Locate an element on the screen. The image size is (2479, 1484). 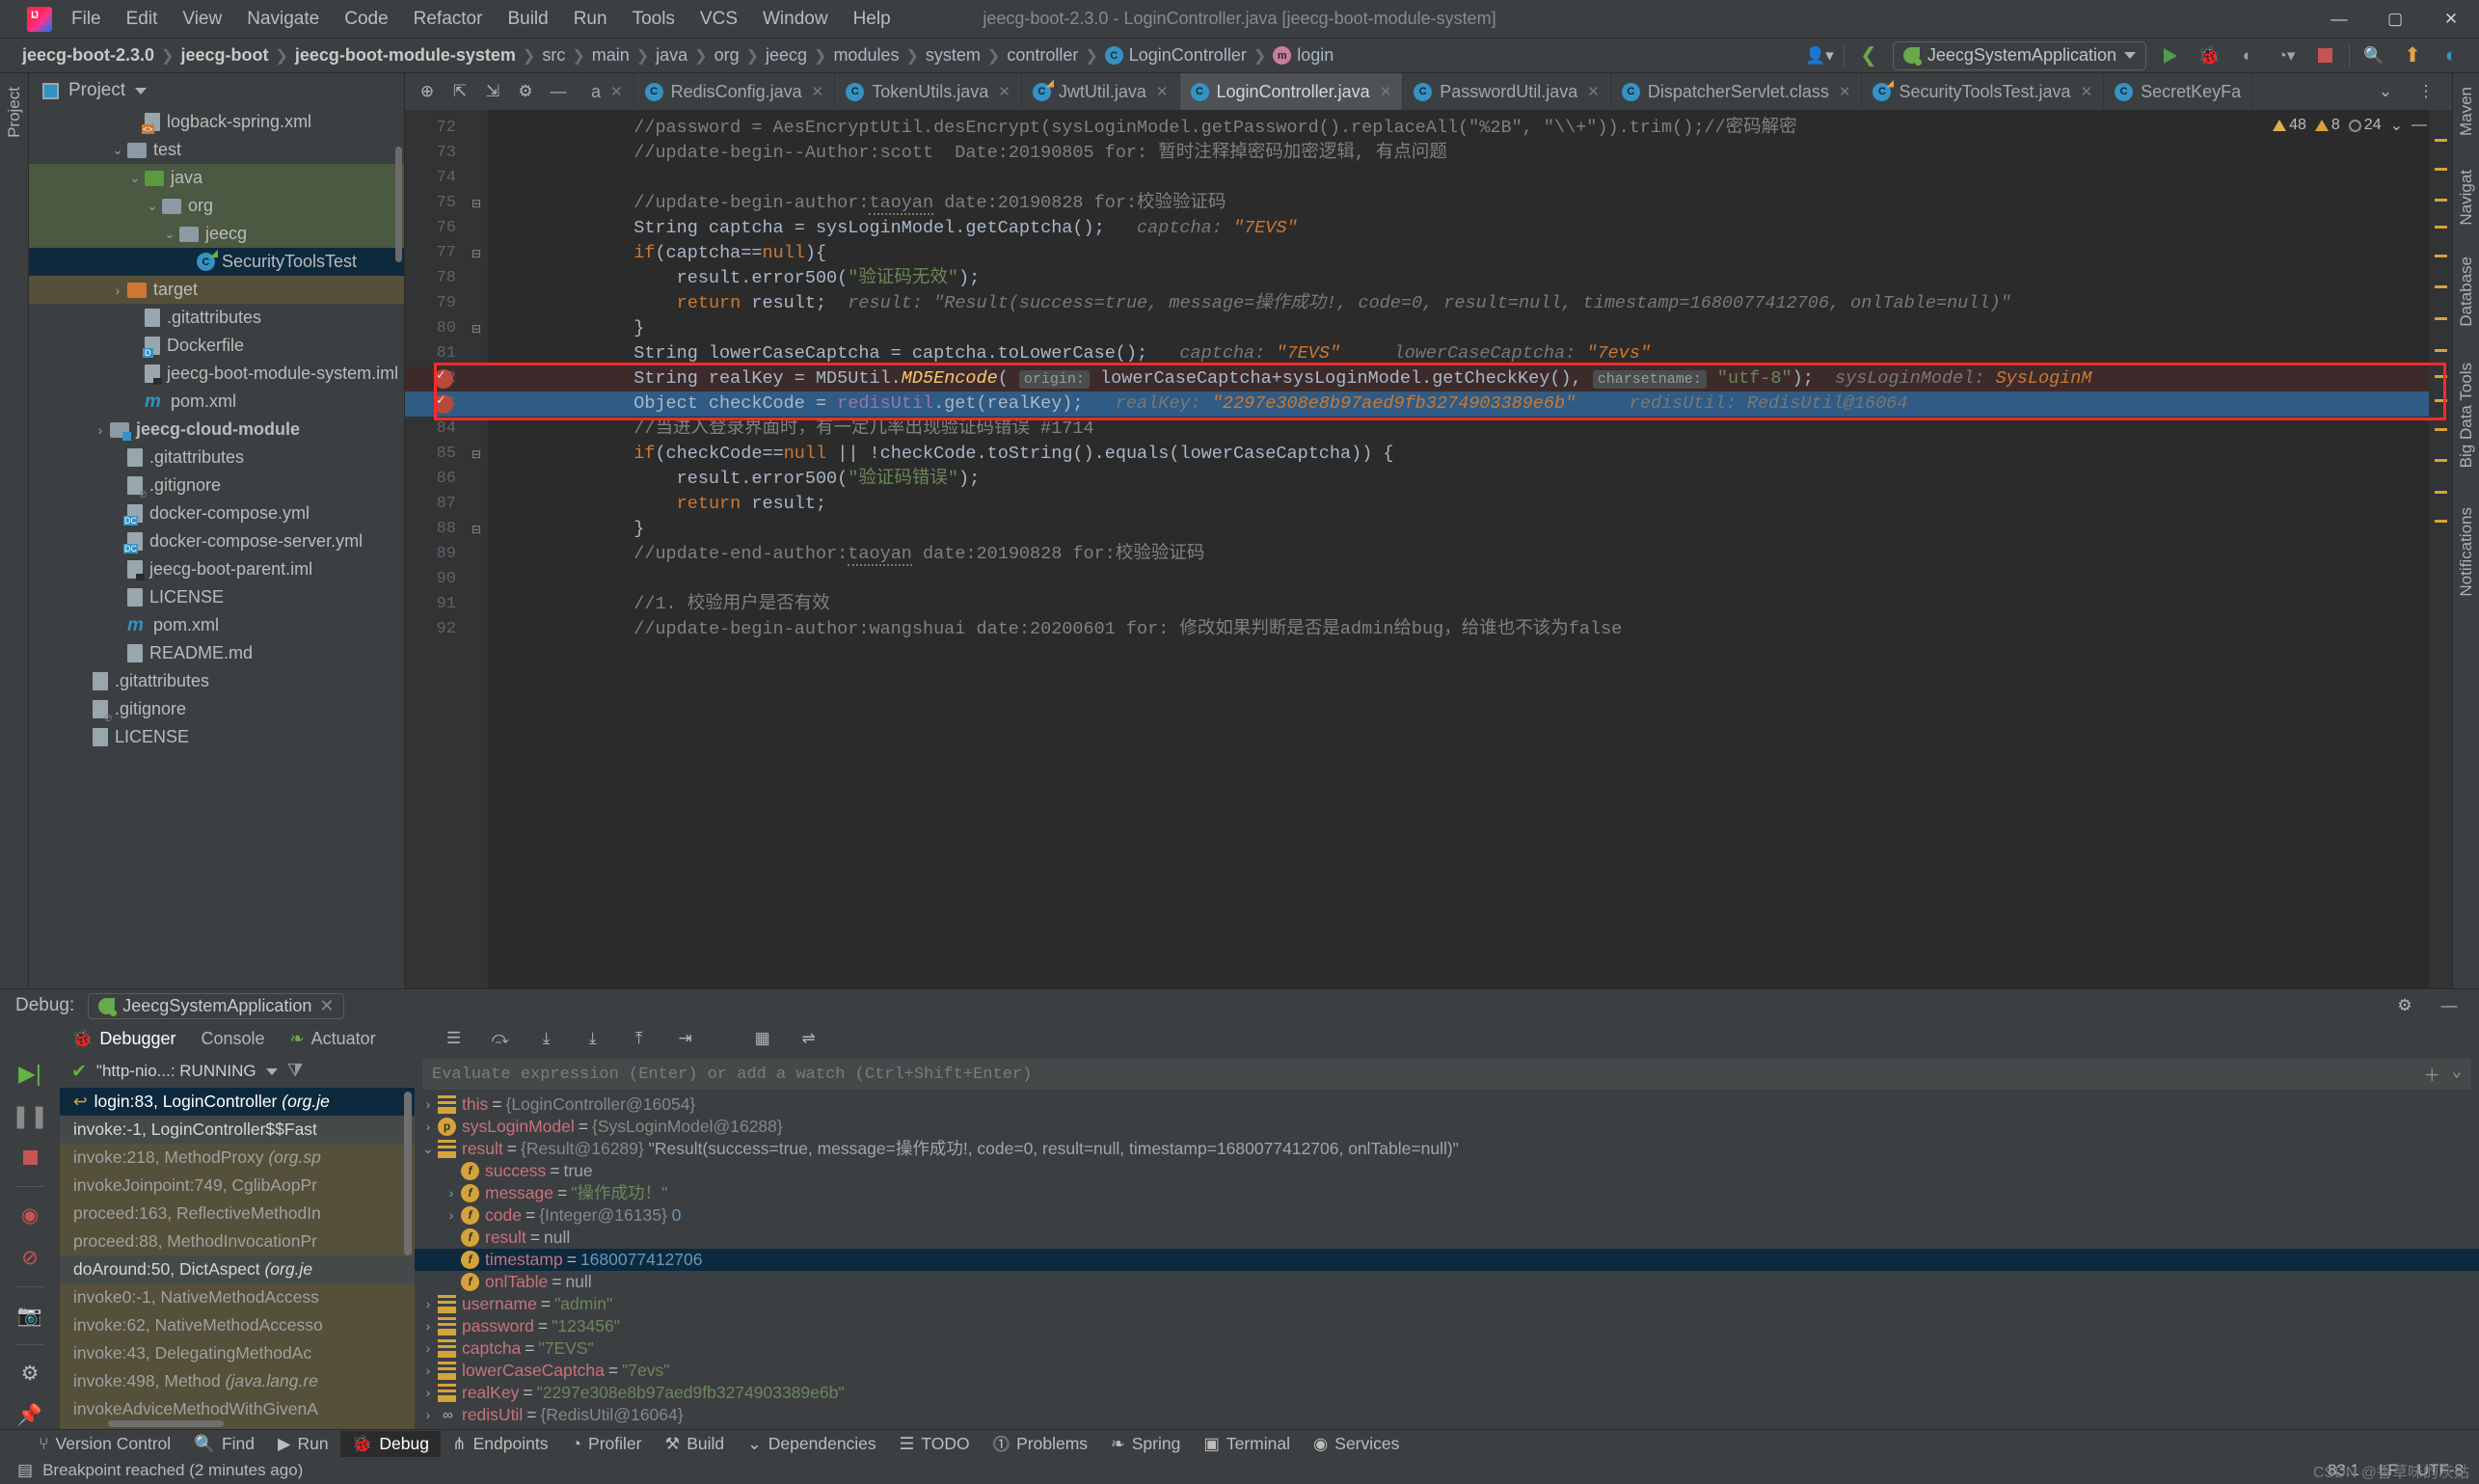
tool-button-navigate: Navigat is located at coordinates (2466, 198).